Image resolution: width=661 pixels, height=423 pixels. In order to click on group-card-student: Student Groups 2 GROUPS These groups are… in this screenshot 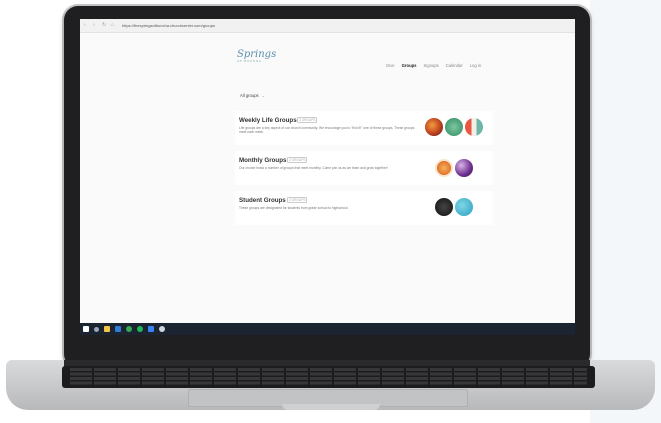, I will do `click(364, 208)`.